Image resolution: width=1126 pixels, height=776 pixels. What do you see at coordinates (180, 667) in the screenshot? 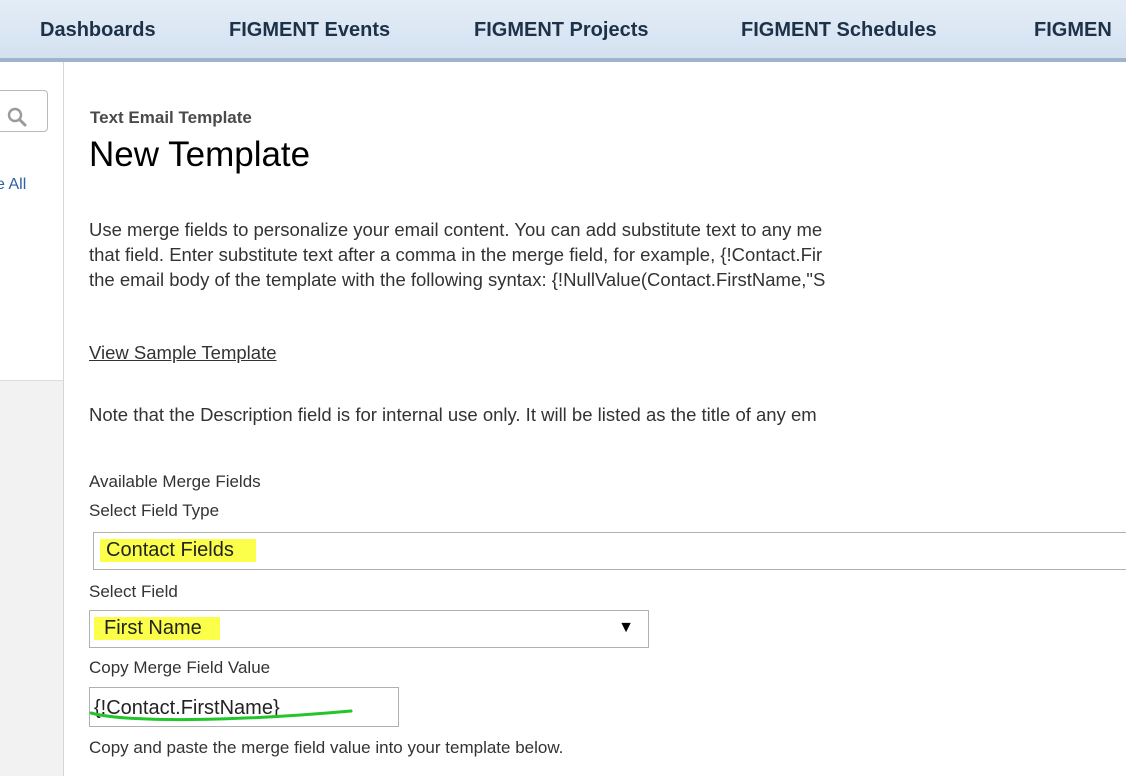
I see `copy-merge-label: Copy Merge Field Value` at bounding box center [180, 667].